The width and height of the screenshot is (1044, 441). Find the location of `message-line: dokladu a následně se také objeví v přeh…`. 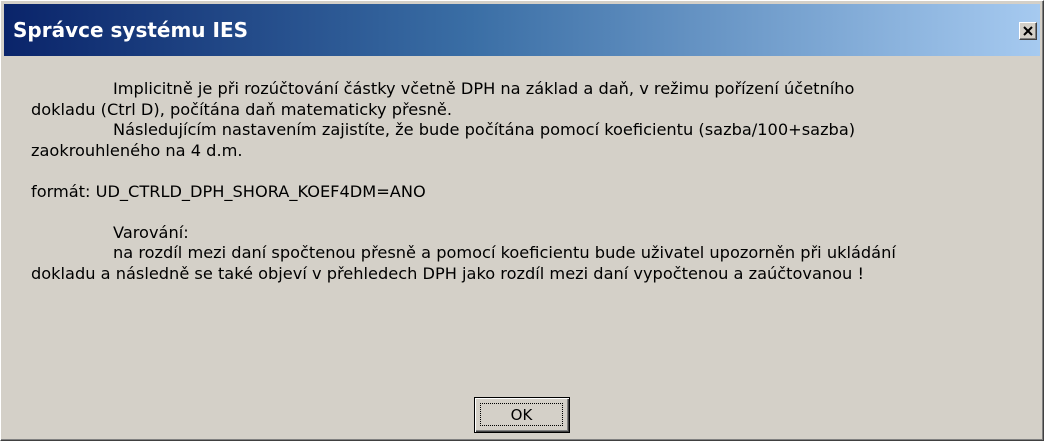

message-line: dokladu a následně se také objeví v přeh… is located at coordinates (447, 273).